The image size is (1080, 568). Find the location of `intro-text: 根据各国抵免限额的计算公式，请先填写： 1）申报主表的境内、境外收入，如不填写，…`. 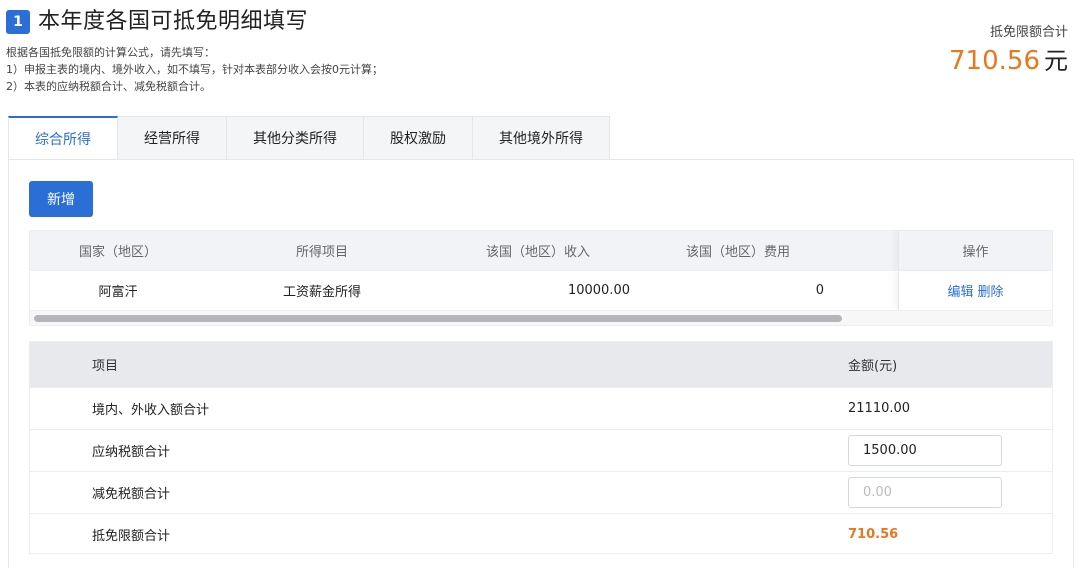

intro-text: 根据各国抵免限额的计算公式，请先填写： 1）申报主表的境内、境外收入，如不填写，… is located at coordinates (194, 69).